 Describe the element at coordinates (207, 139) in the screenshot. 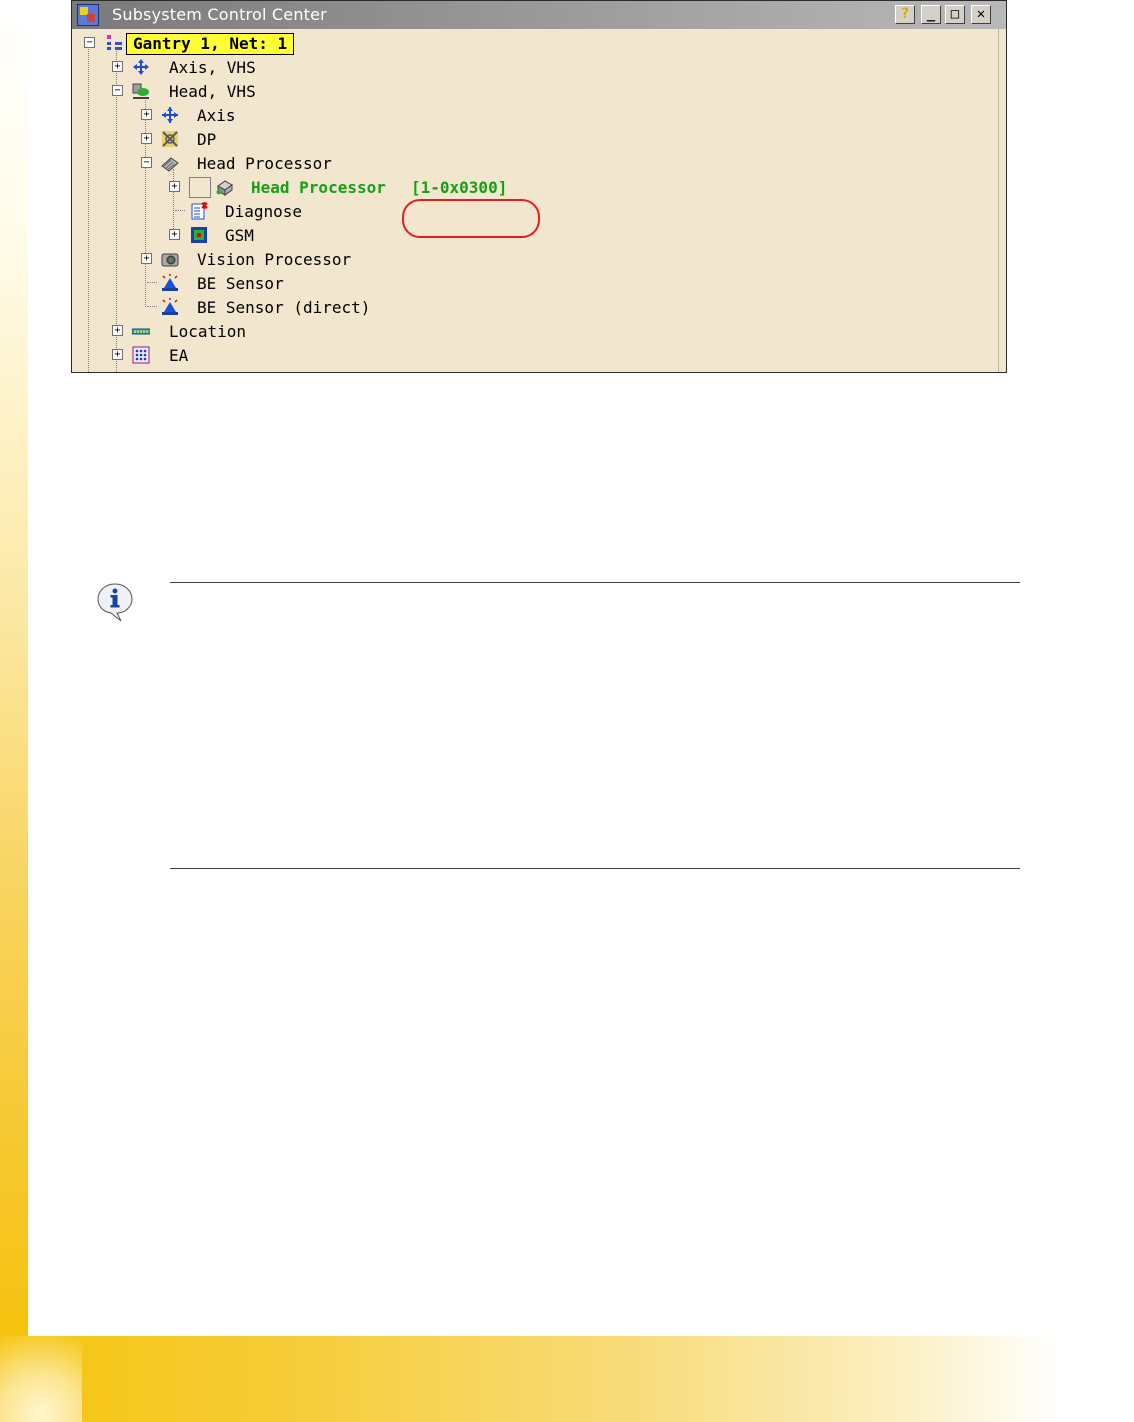

I see `tree-node-label: DP` at that location.